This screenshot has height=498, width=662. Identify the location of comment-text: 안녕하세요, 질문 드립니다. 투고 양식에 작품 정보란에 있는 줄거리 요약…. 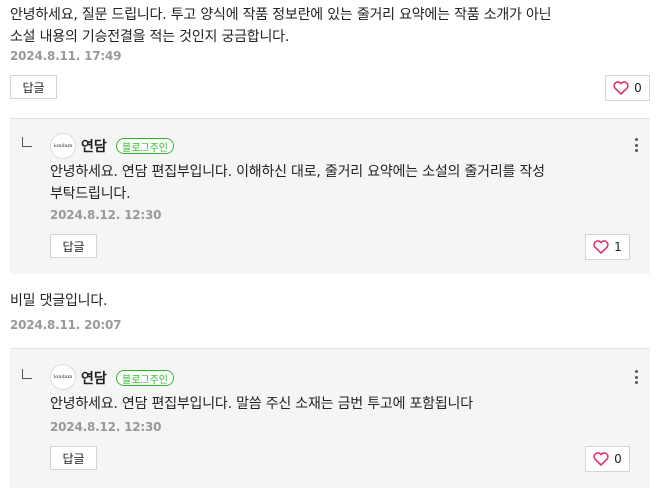
(281, 26).